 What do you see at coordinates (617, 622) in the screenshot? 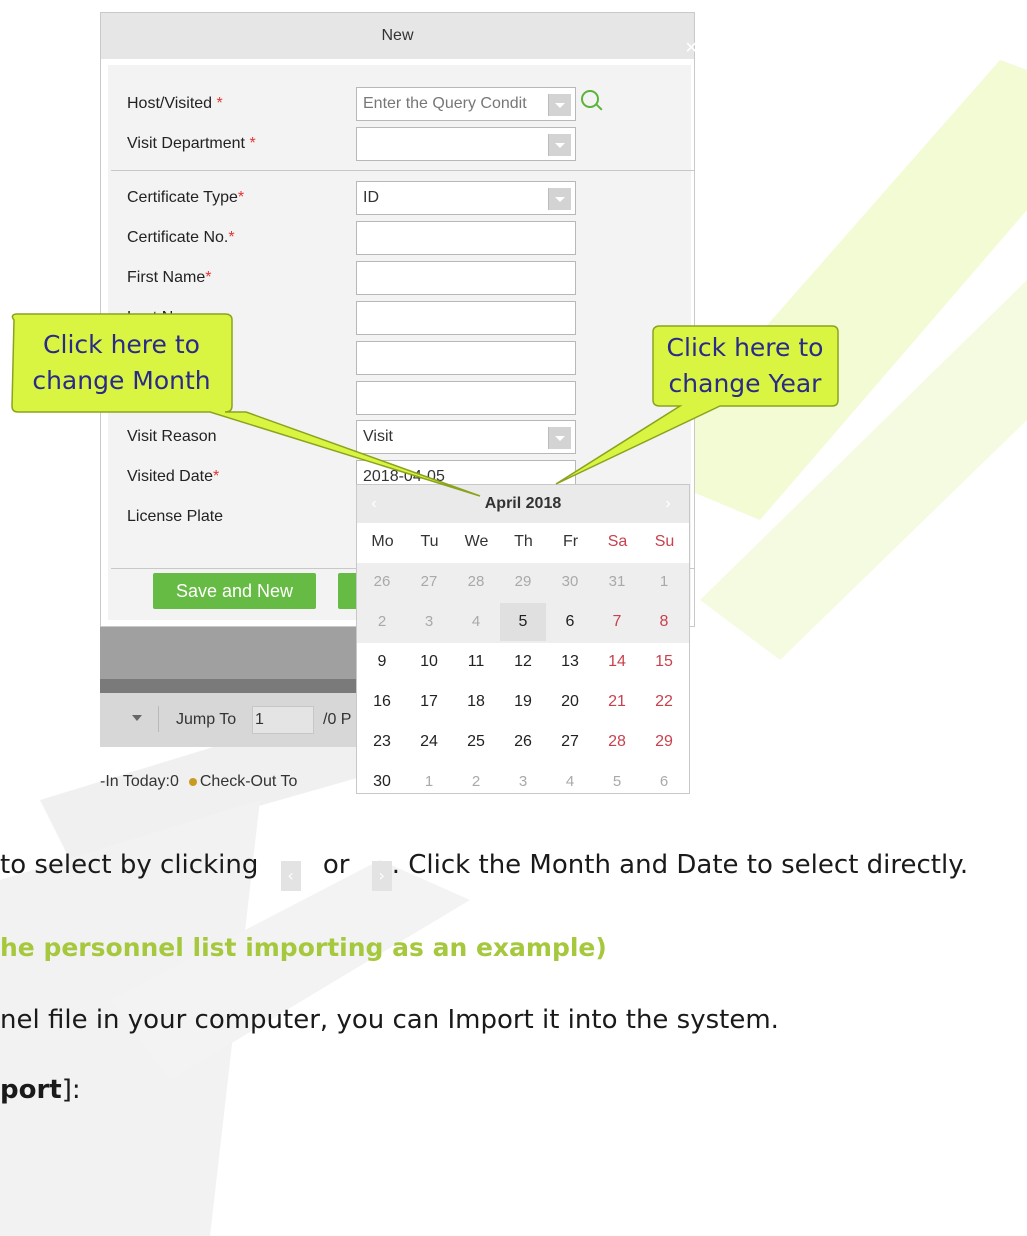
I see `calendar-day: 7` at bounding box center [617, 622].